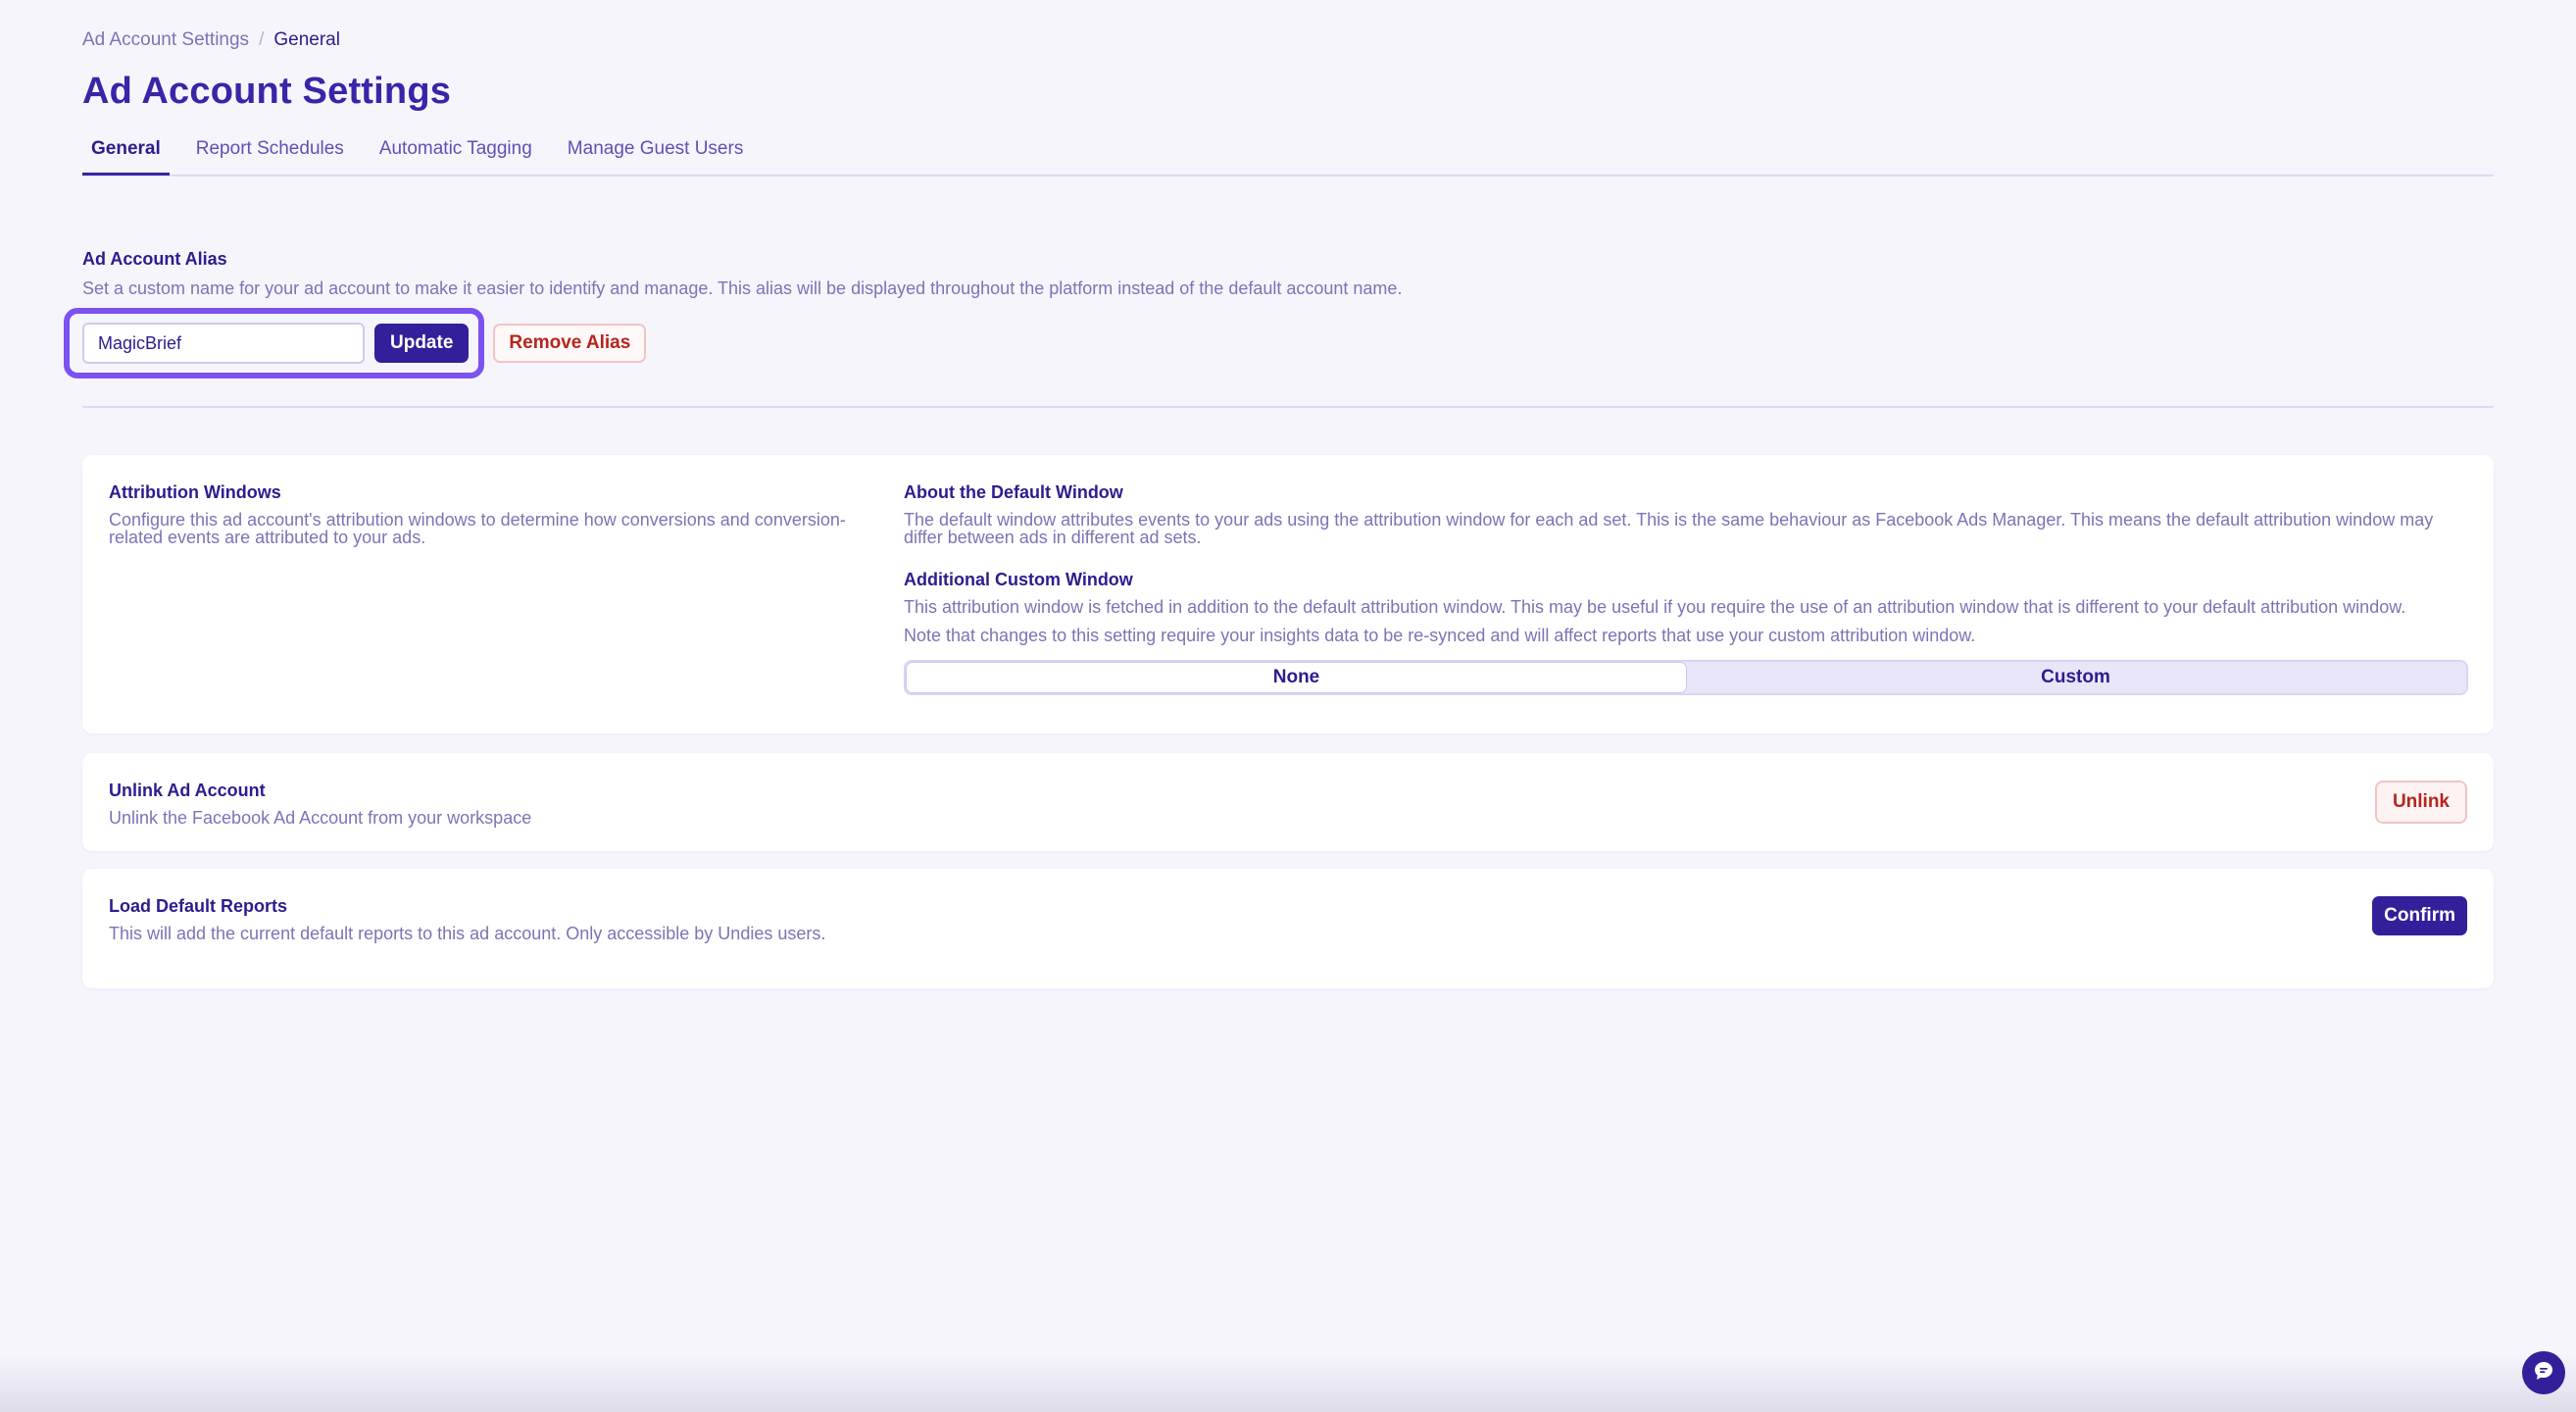 Image resolution: width=2576 pixels, height=1412 pixels. I want to click on remove-alias-button: Remove Alias, so click(570, 343).